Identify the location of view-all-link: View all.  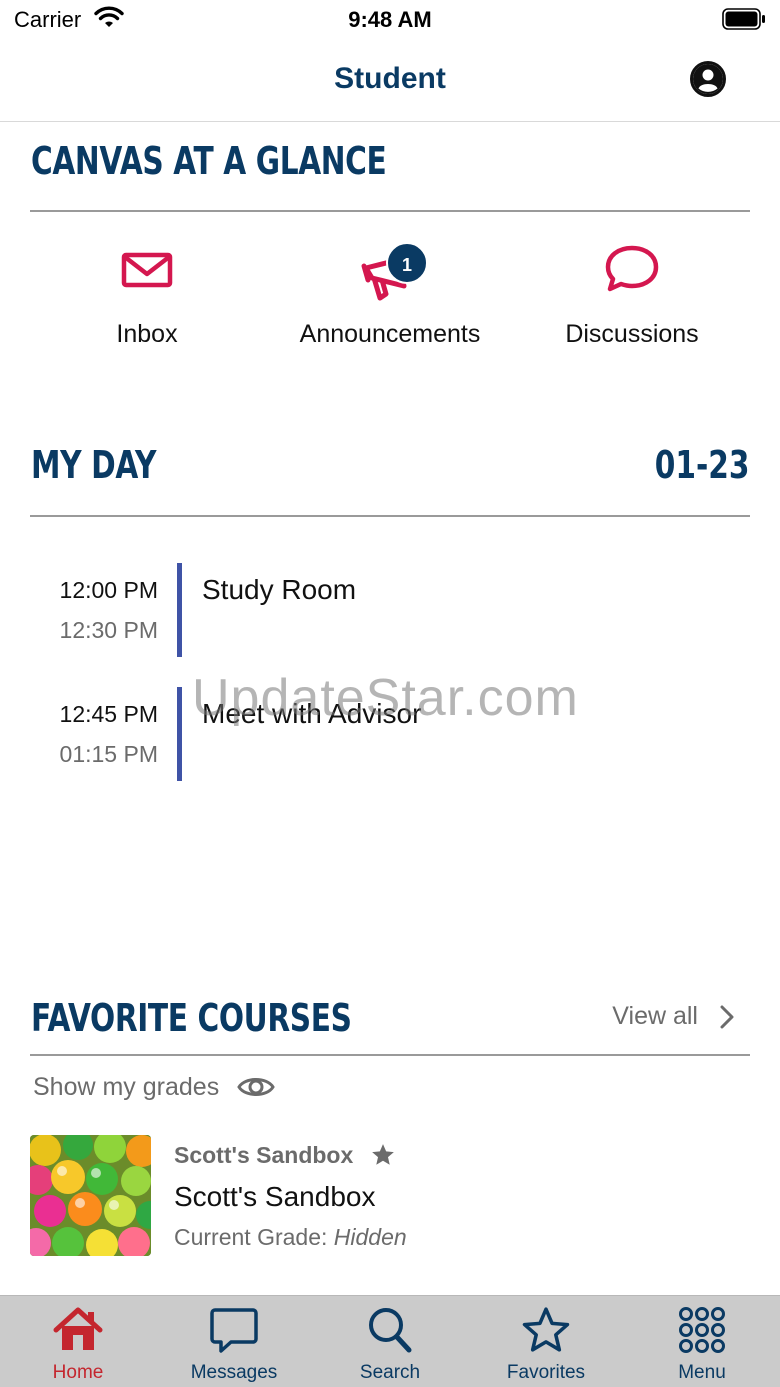
(655, 1016).